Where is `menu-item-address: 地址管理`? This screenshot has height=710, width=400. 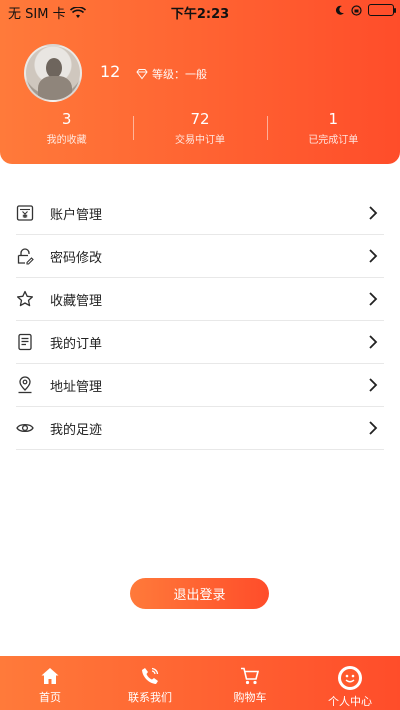 menu-item-address: 地址管理 is located at coordinates (200, 385).